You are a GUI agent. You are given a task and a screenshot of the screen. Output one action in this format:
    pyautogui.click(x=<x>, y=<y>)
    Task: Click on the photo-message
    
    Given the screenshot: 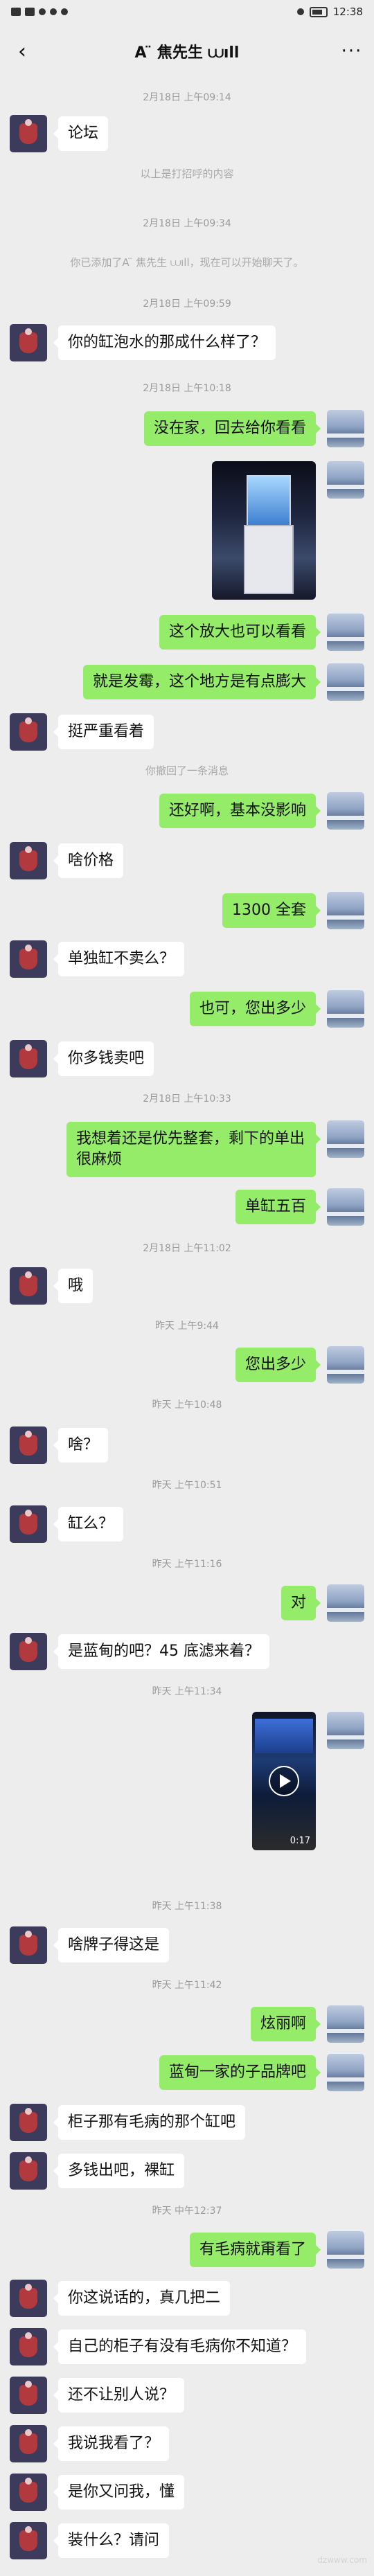 What is the action you would take?
    pyautogui.click(x=264, y=530)
    